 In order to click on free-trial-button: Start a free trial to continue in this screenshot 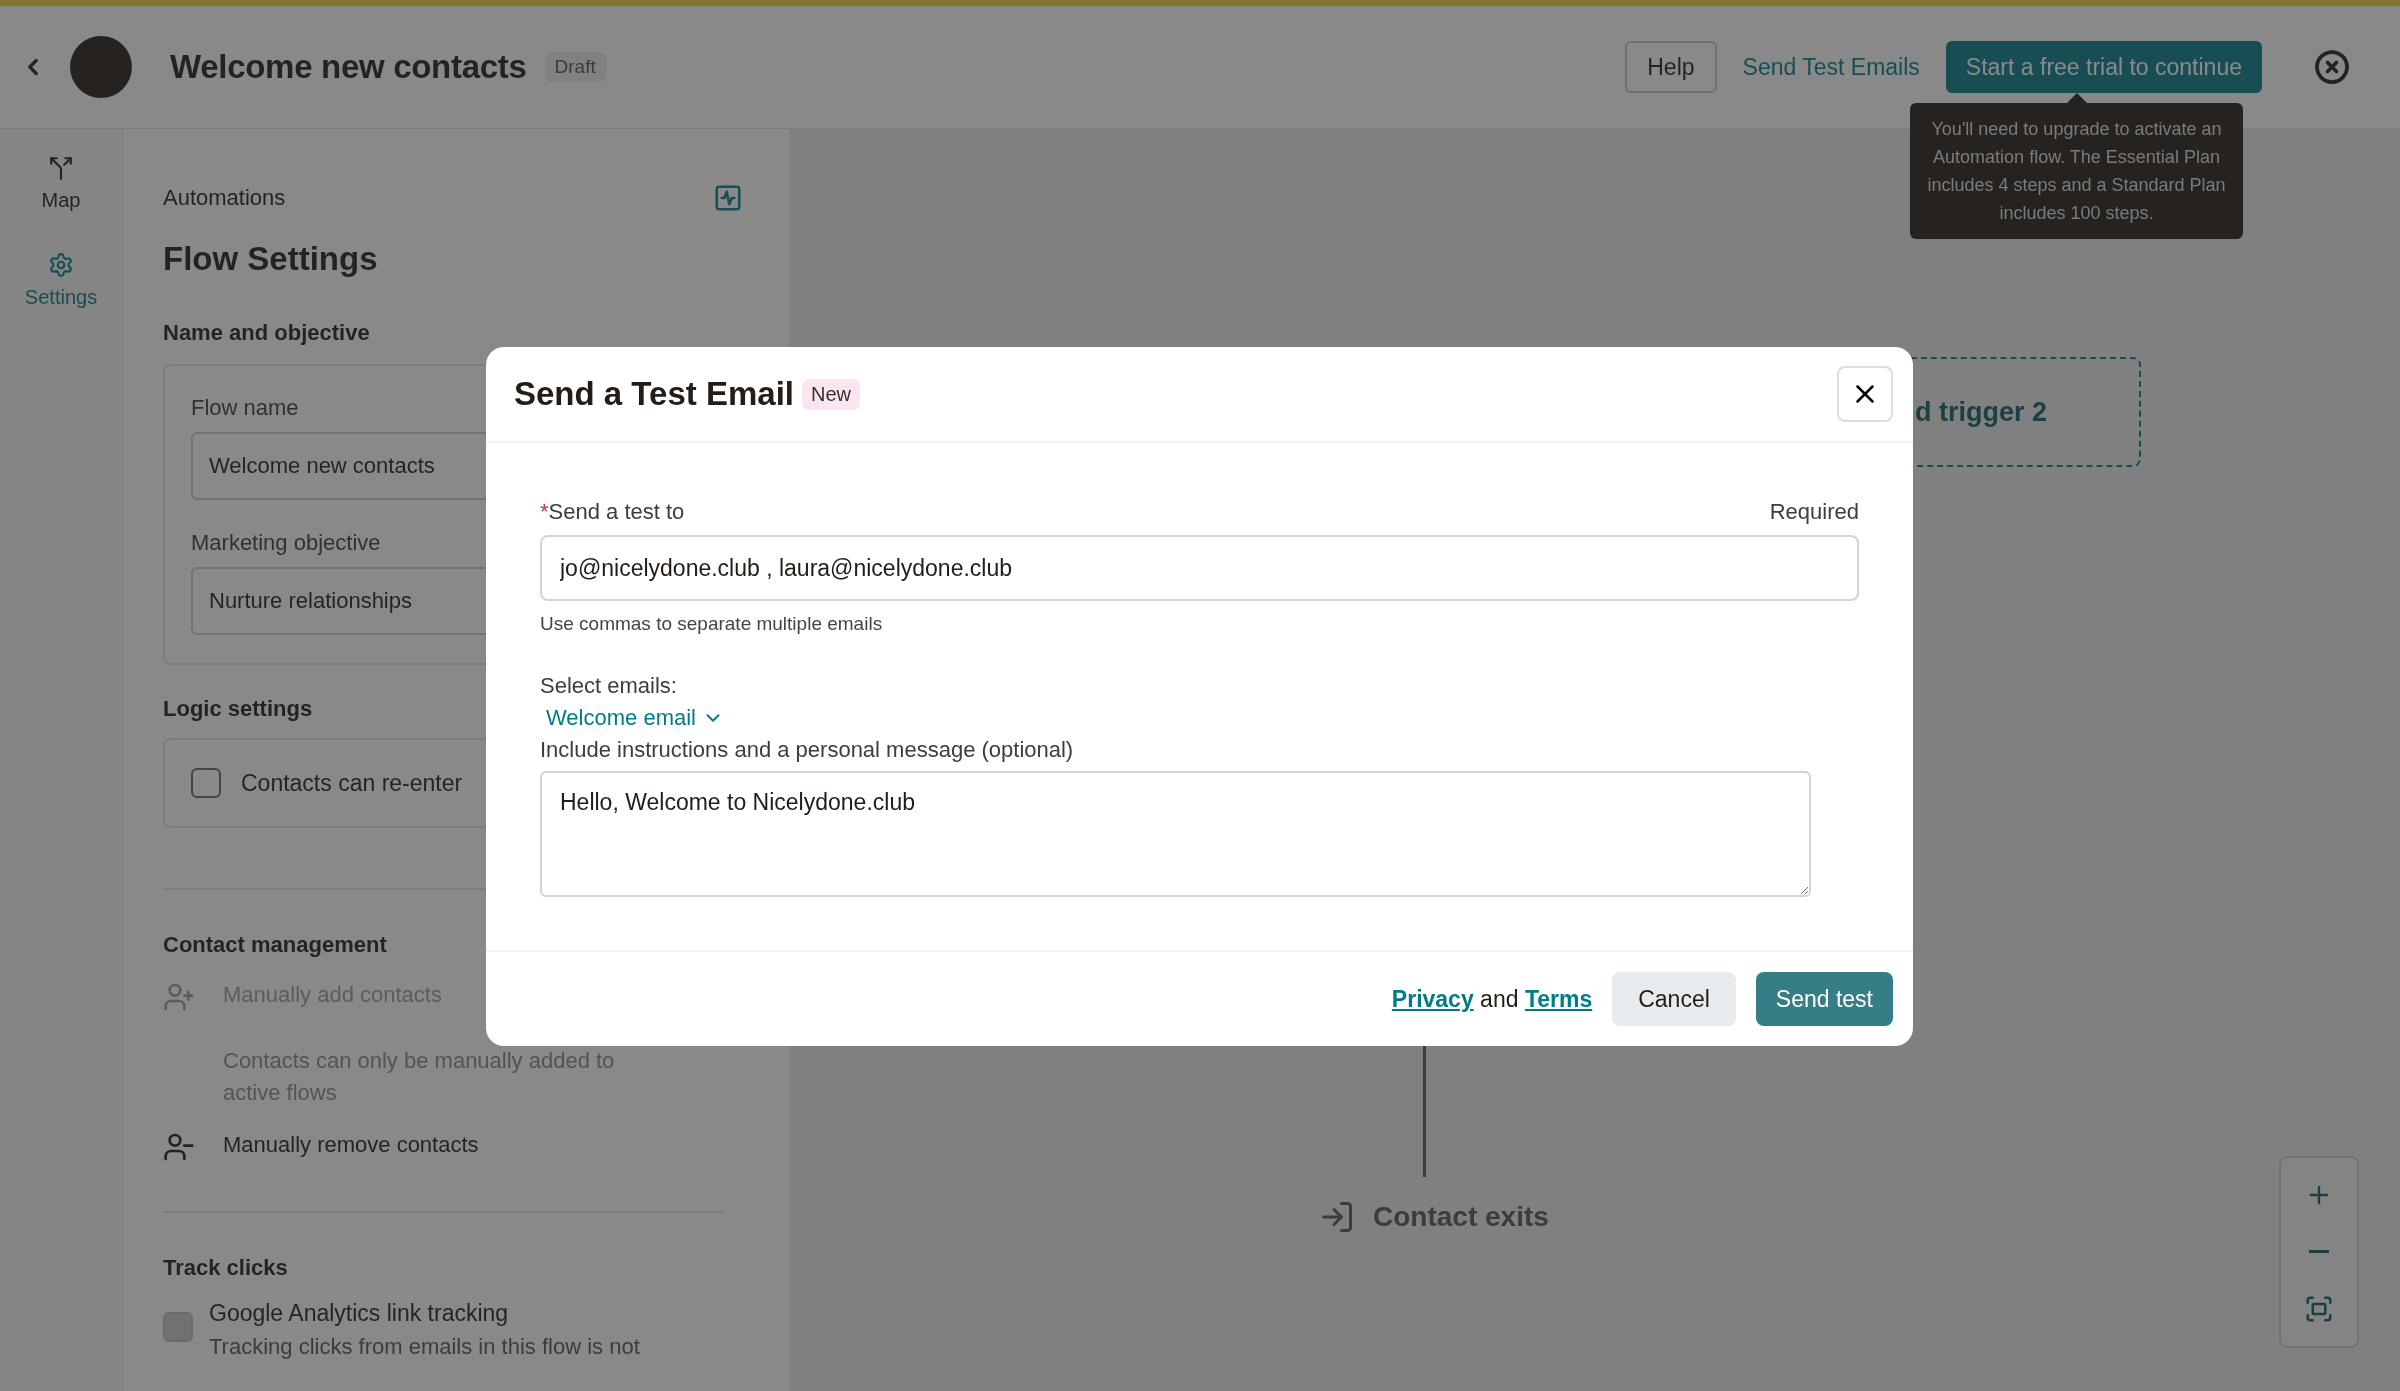, I will do `click(2103, 67)`.